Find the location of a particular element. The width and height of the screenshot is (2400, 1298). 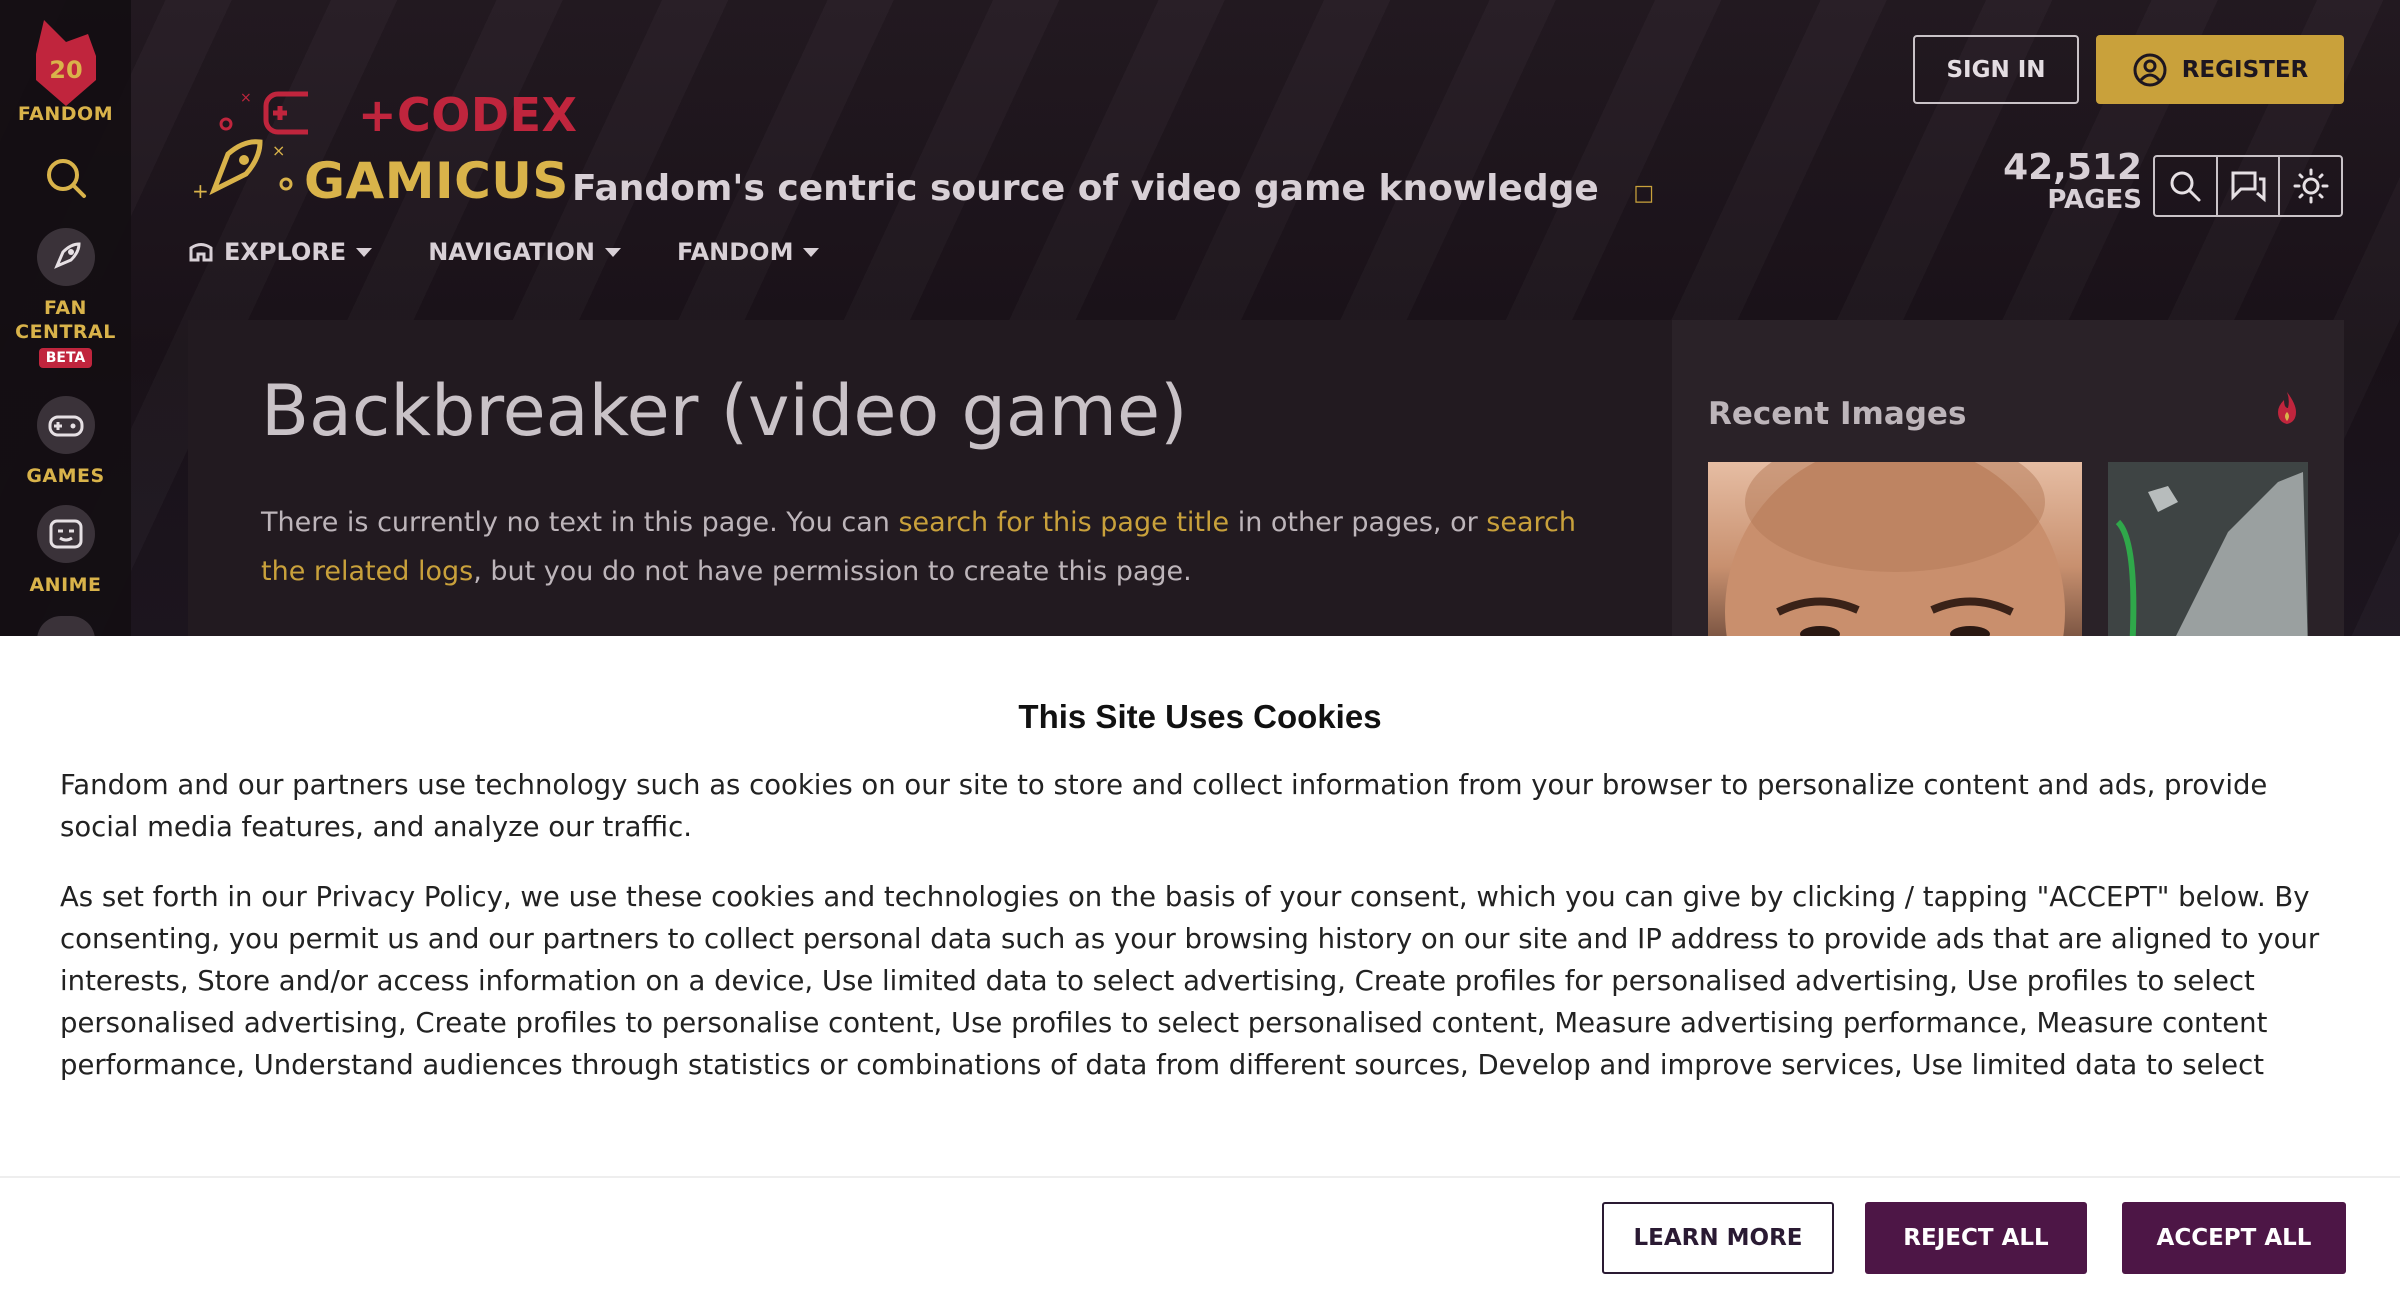

fandom-logo-badge: 20 is located at coordinates (65, 70).